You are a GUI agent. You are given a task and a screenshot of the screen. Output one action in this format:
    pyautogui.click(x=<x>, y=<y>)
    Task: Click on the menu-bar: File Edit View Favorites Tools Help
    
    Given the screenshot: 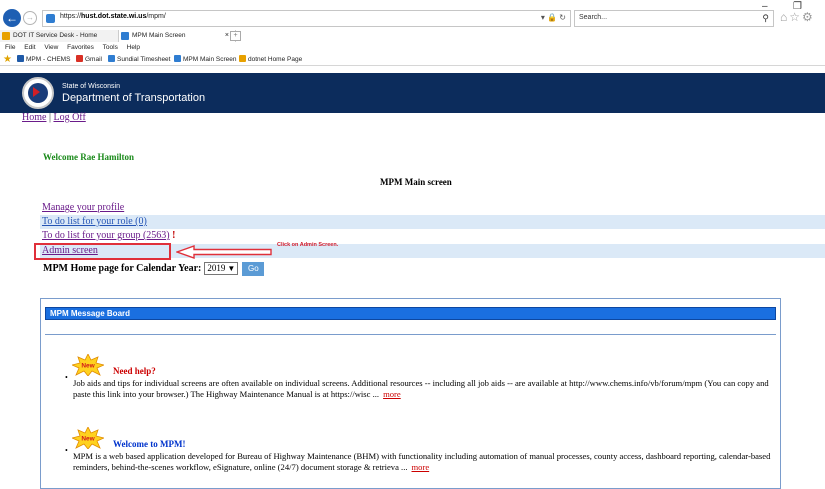 What is the action you would take?
    pyautogui.click(x=412, y=47)
    